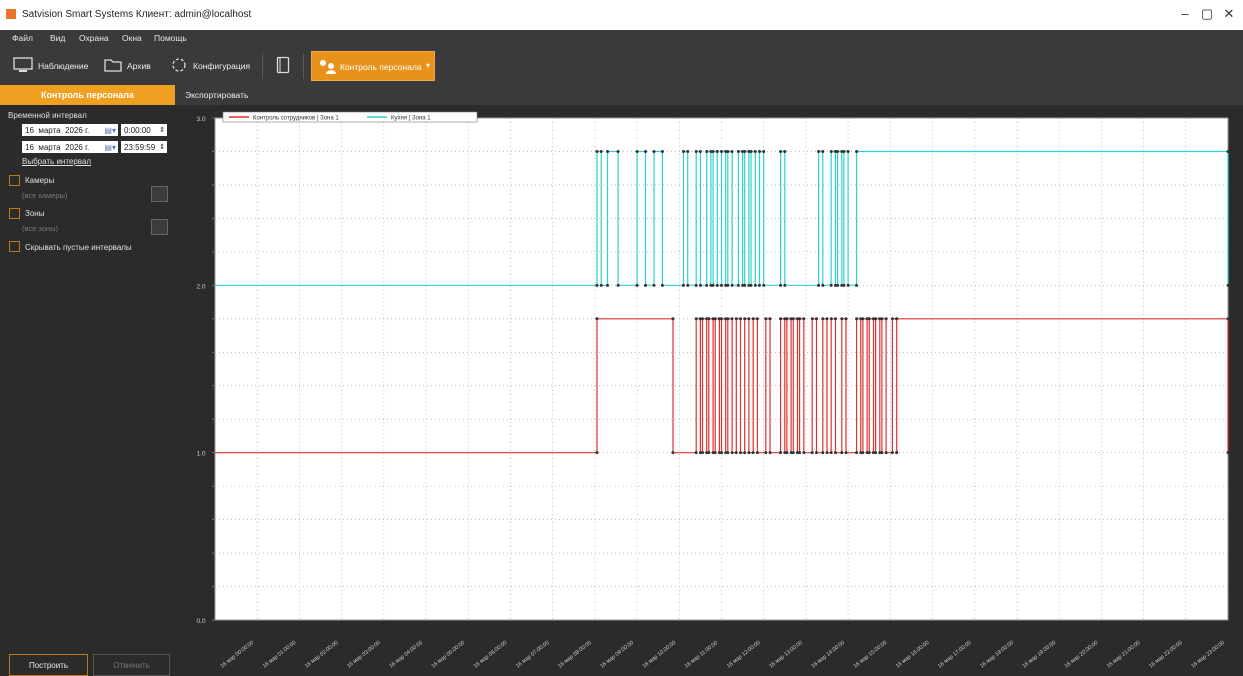 The width and height of the screenshot is (1243, 676). What do you see at coordinates (45, 195) in the screenshot?
I see `cameras-placeholder: (все камеры)` at bounding box center [45, 195].